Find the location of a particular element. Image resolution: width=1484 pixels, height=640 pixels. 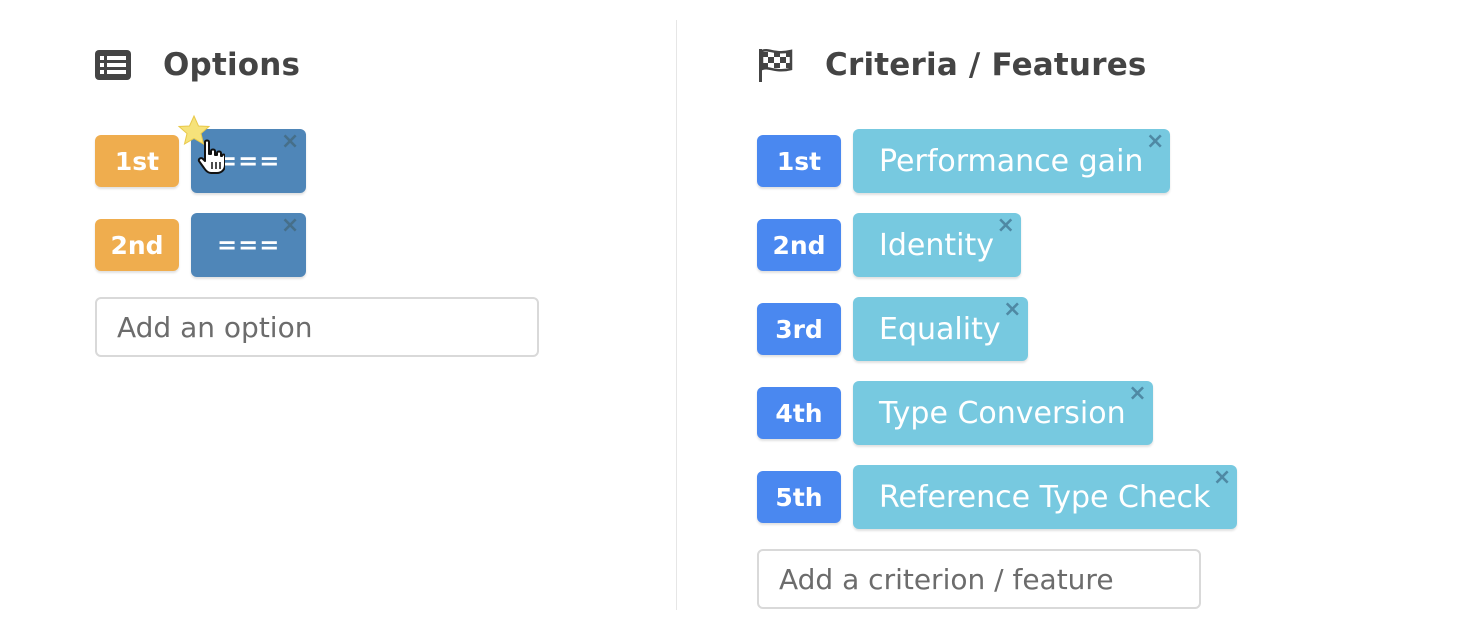

criterion-chip: Identity × is located at coordinates (937, 245).